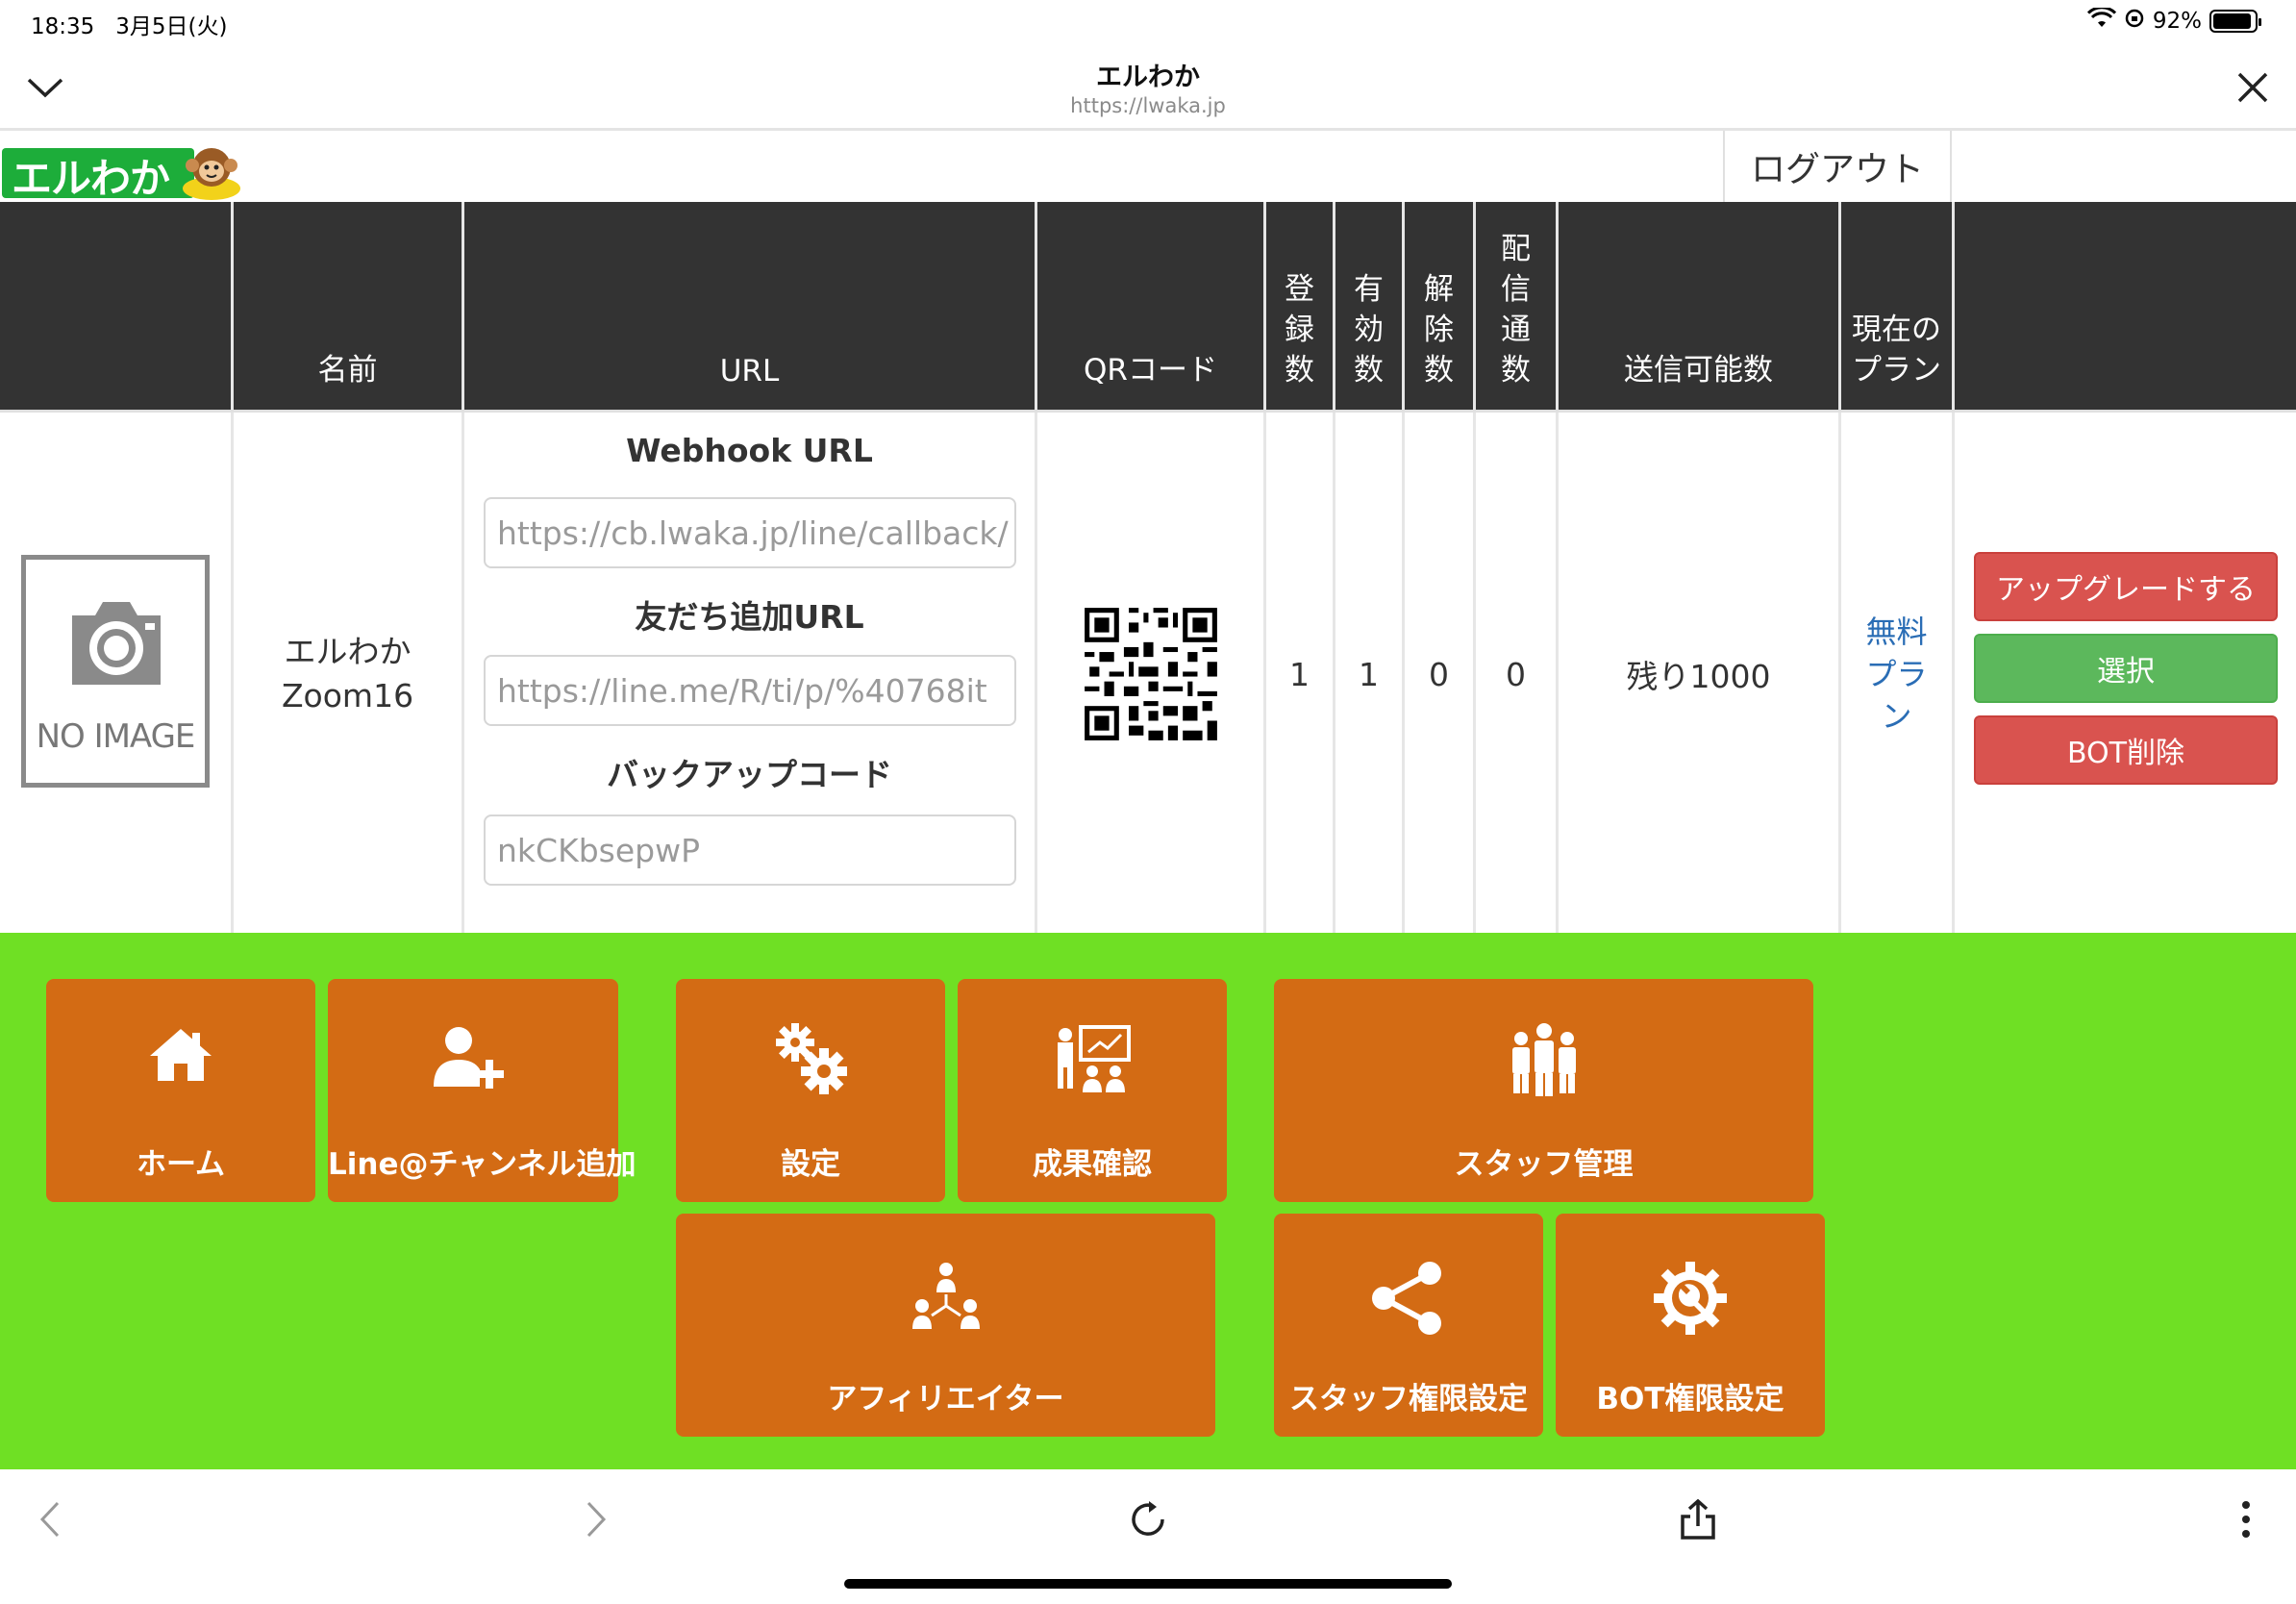 The width and height of the screenshot is (2296, 1604). What do you see at coordinates (1837, 166) in the screenshot?
I see `logout-link: ログアウト` at bounding box center [1837, 166].